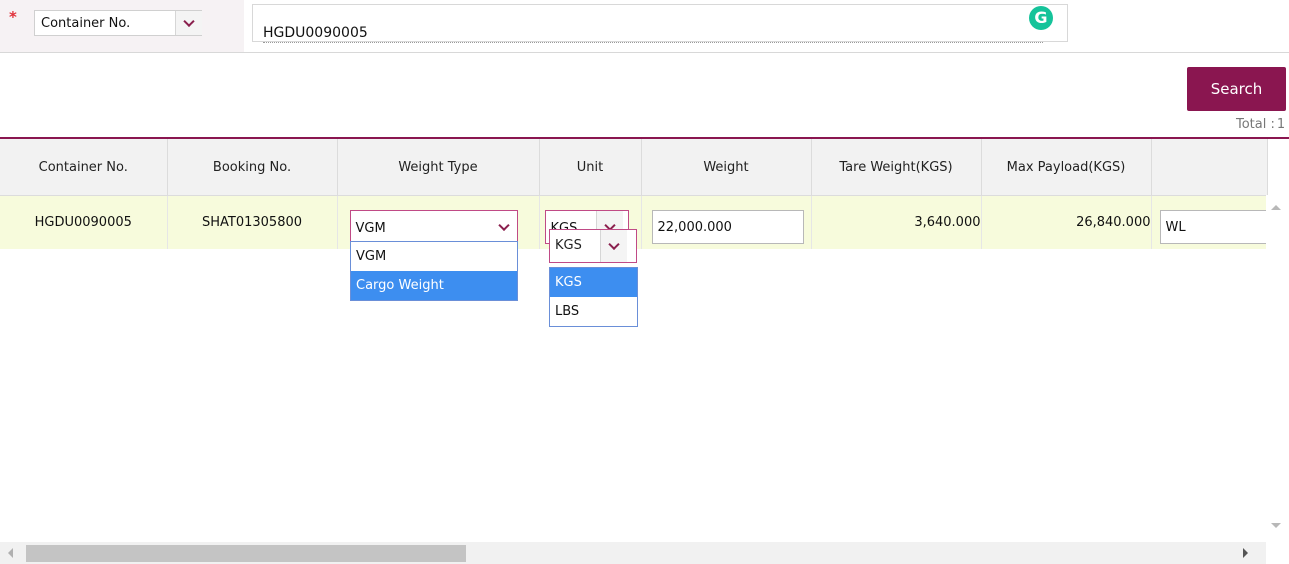 The width and height of the screenshot is (1289, 564). I want to click on cell-weight: 22,000.000, so click(726, 222).